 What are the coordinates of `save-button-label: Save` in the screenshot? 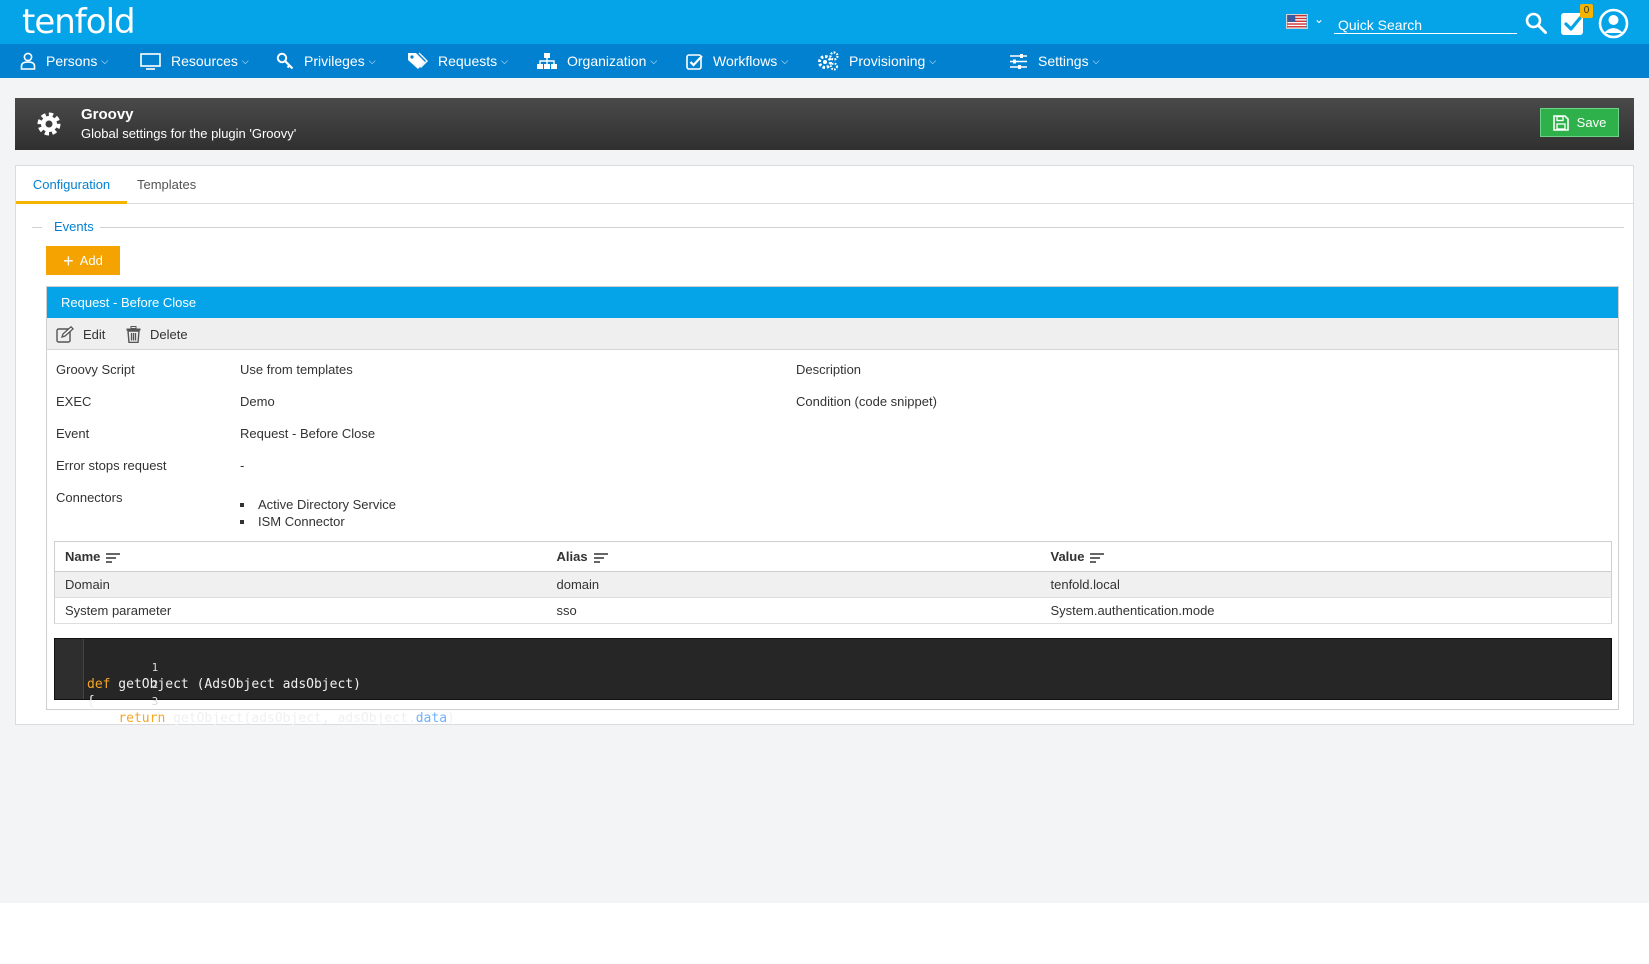 It's located at (1591, 122).